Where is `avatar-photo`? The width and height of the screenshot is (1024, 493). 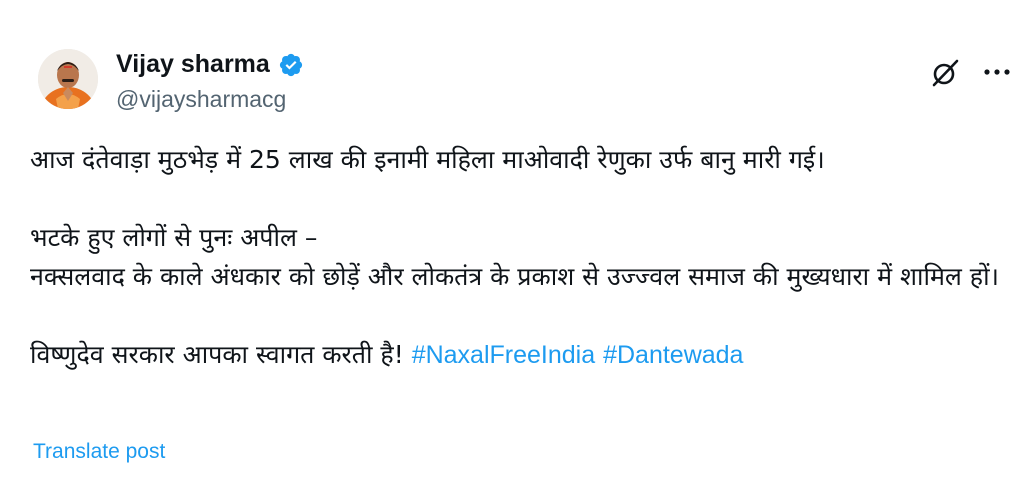
avatar-photo is located at coordinates (68, 79).